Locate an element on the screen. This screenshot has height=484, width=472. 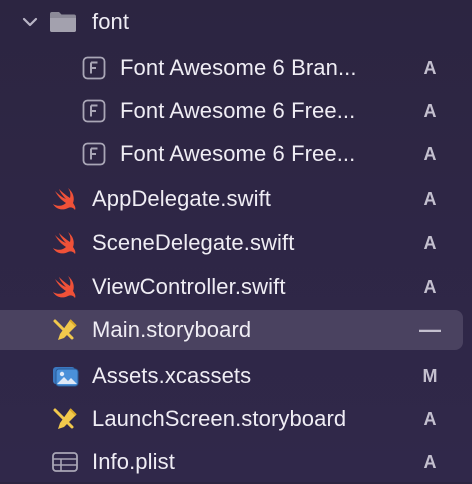
file-row: LaunchScreen.storyboard A is located at coordinates (236, 419).